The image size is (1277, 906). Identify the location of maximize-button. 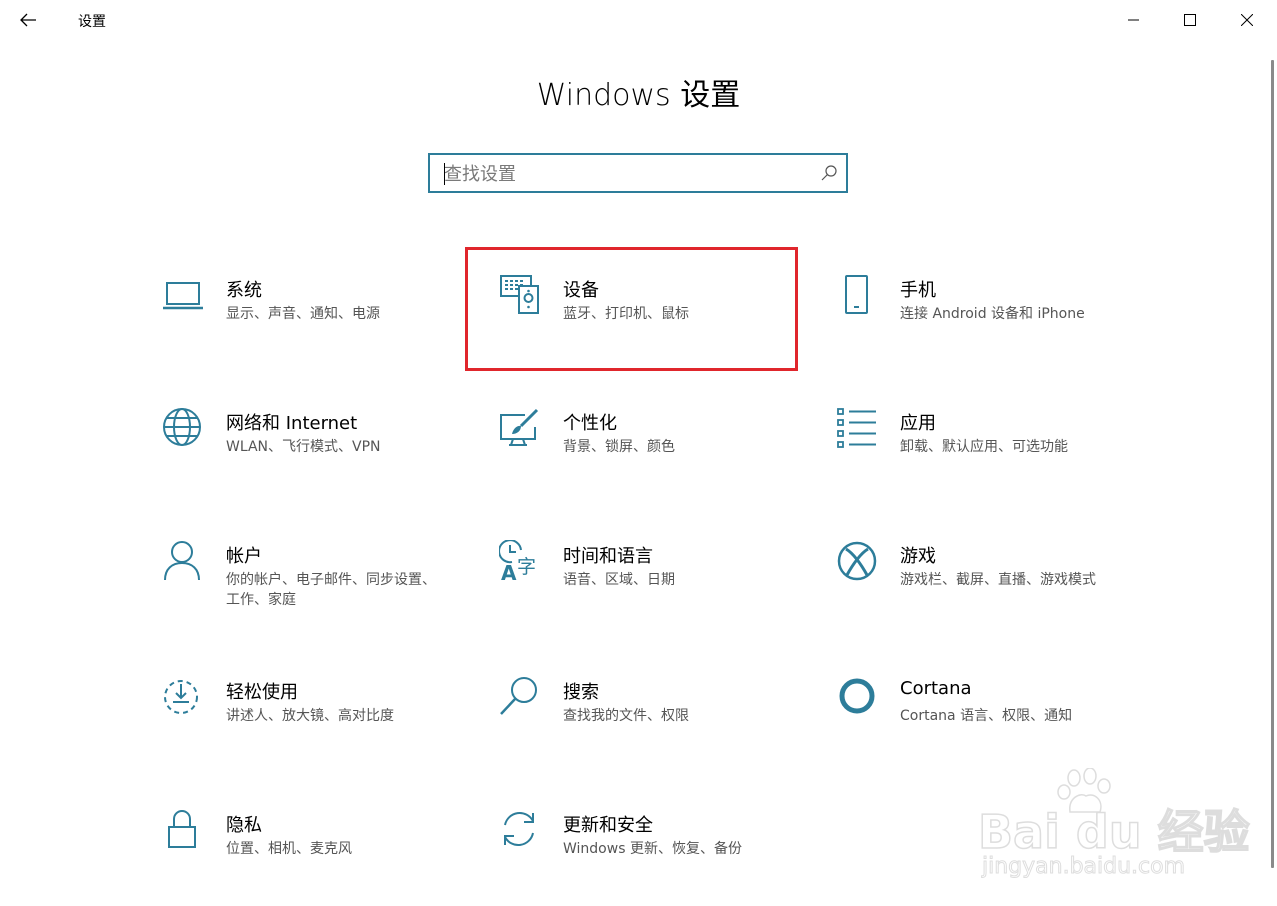
(1190, 20).